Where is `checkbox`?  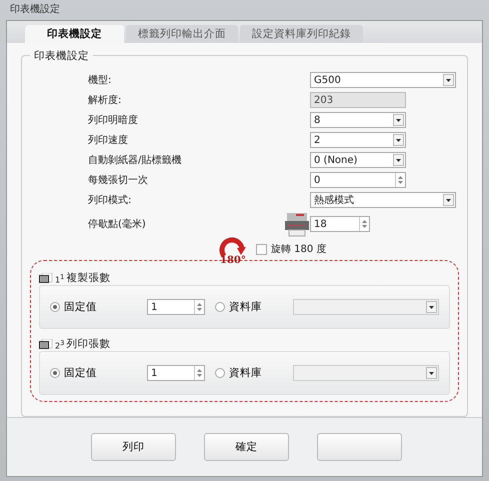
checkbox is located at coordinates (261, 249).